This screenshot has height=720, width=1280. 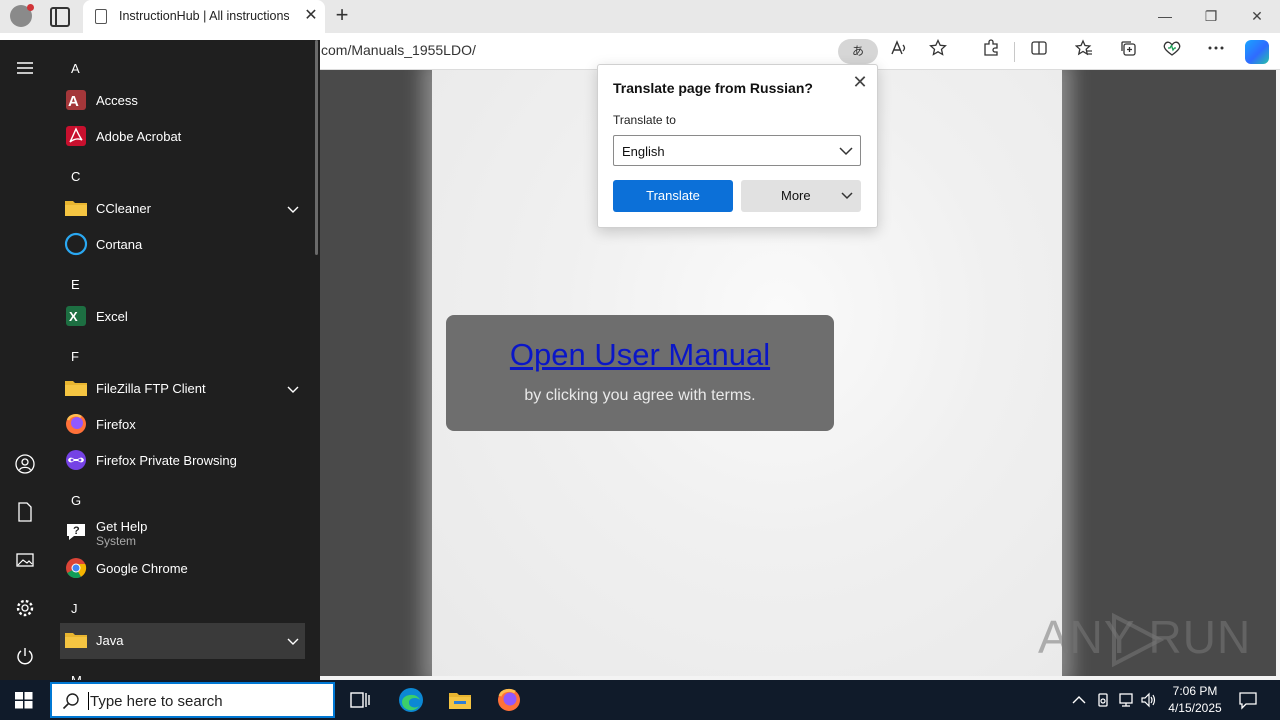 I want to click on group-letter-g: G, so click(x=76, y=500).